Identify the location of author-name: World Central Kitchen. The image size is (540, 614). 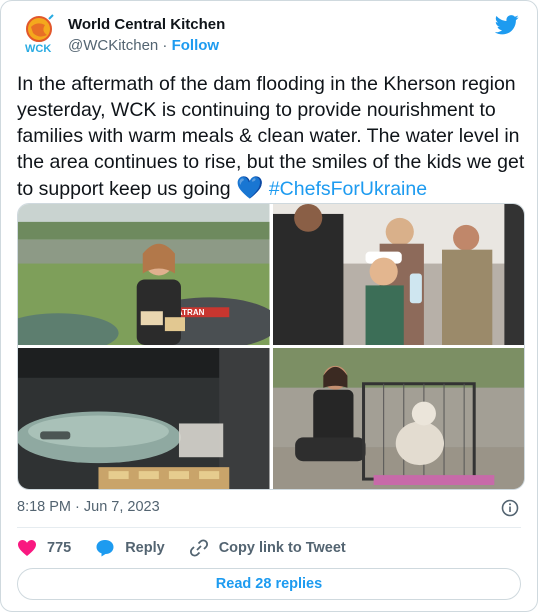
(146, 24).